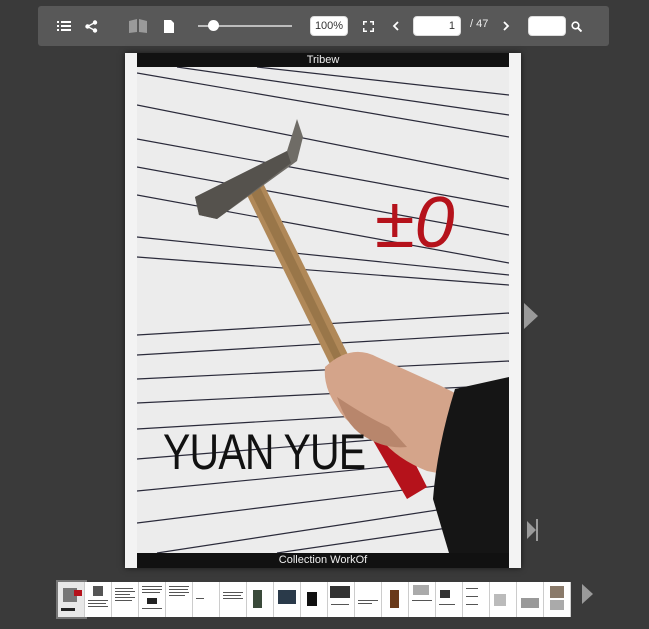 This screenshot has width=649, height=629. What do you see at coordinates (213, 25) in the screenshot?
I see `zoom-slider-handle` at bounding box center [213, 25].